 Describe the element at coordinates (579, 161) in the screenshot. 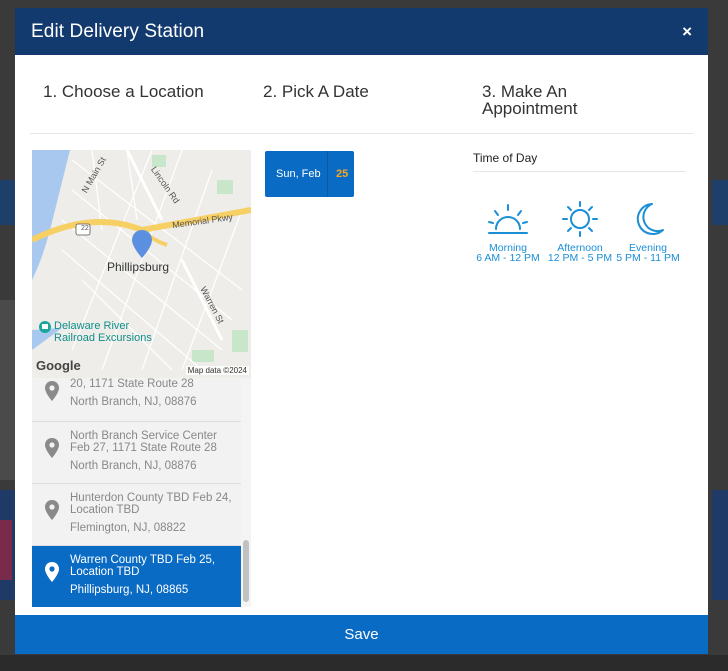

I see `time-of-day-title: Time of Day` at that location.